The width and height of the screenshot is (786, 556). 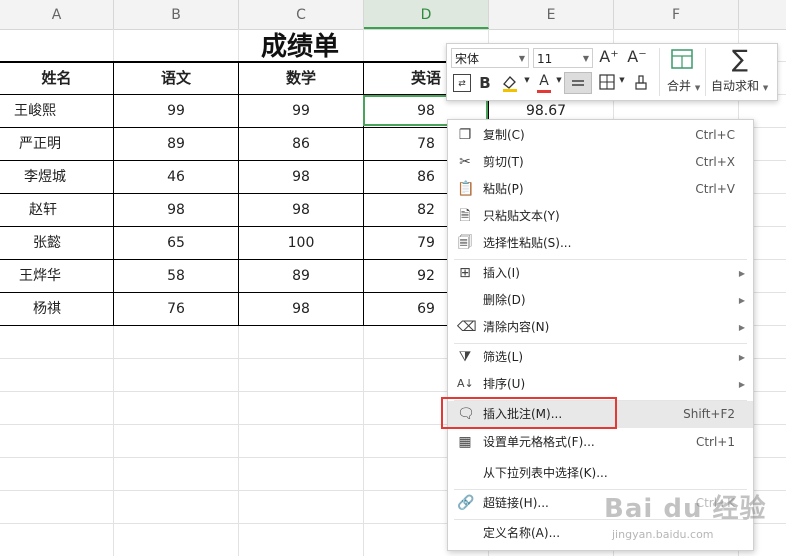 What do you see at coordinates (578, 83) in the screenshot?
I see `align-center-icon` at bounding box center [578, 83].